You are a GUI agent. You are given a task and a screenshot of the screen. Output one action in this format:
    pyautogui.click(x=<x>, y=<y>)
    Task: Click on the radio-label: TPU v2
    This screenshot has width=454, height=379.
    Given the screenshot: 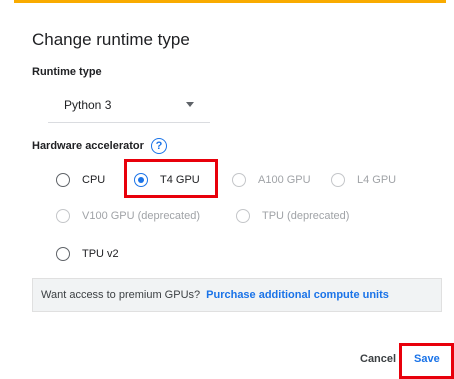 What is the action you would take?
    pyautogui.click(x=100, y=254)
    